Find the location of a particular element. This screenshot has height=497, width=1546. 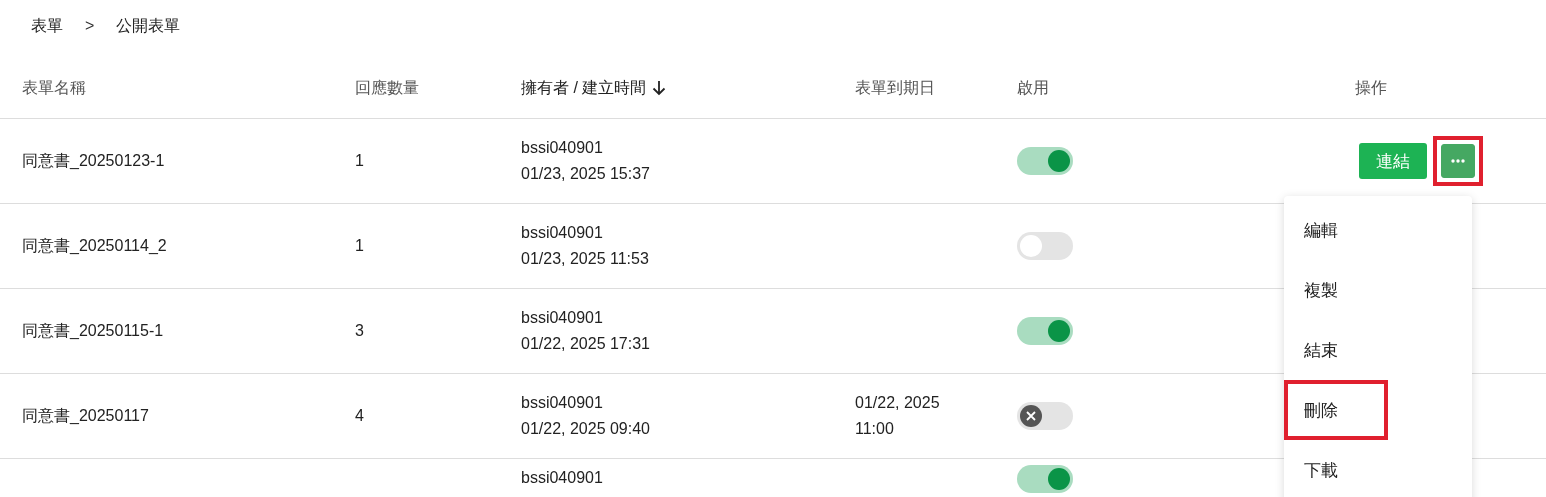

created-time: 01/22, 2025 17:31 is located at coordinates (586, 344).